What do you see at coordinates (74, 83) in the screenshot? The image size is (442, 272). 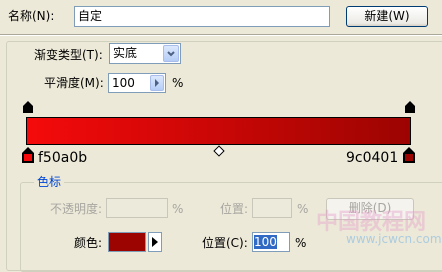 I see `smoothness-label: 平滑度(M):` at bounding box center [74, 83].